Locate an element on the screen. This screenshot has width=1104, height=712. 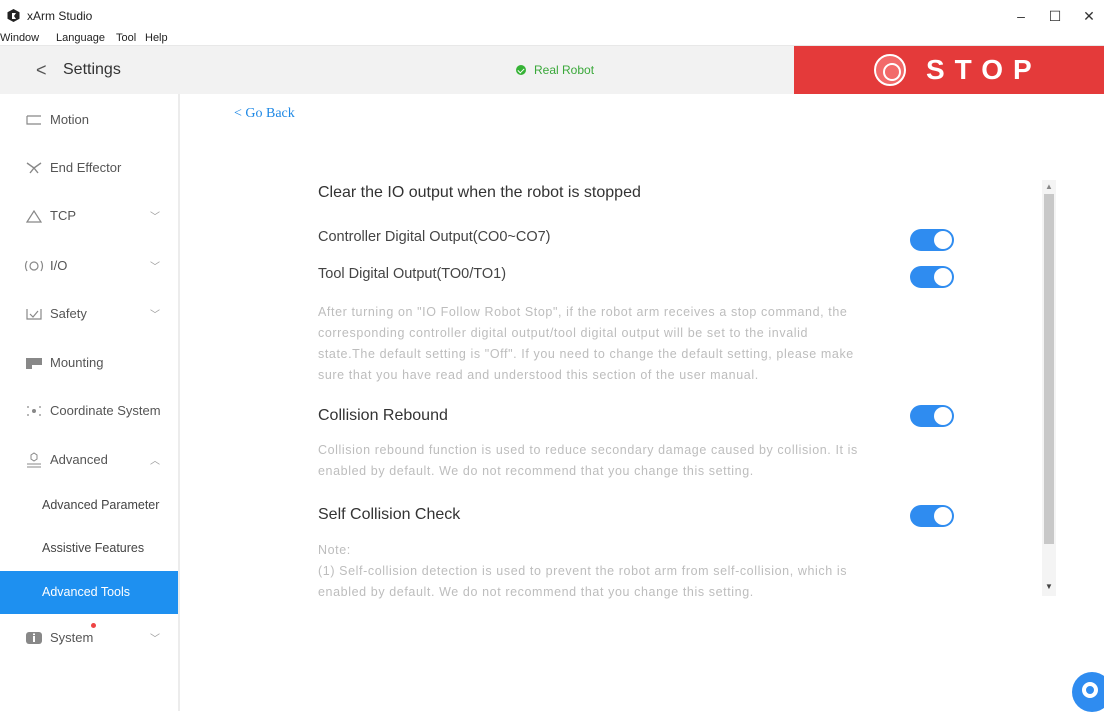
notification-dot is located at coordinates (93, 625).